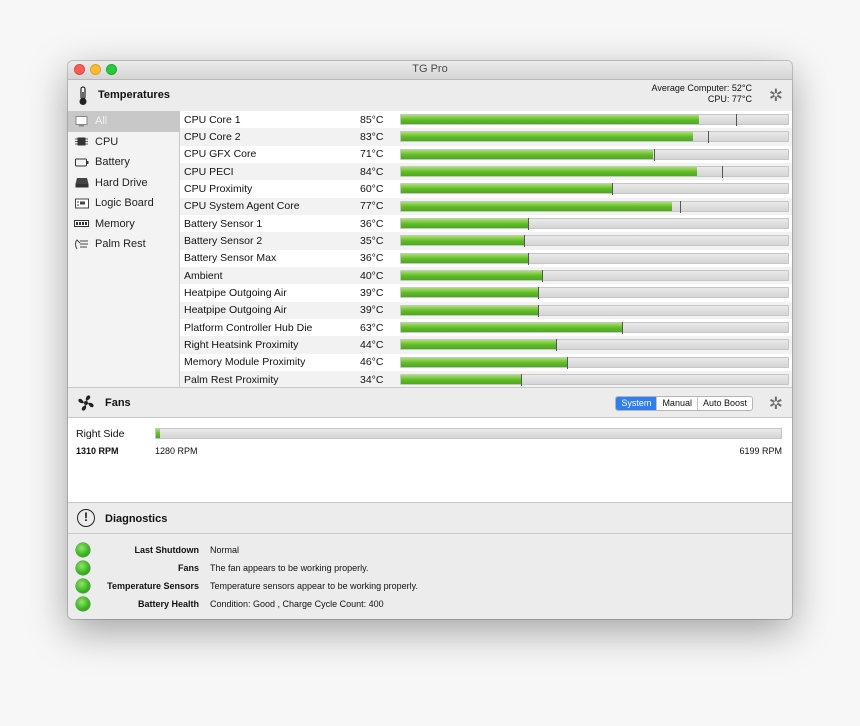 The height and width of the screenshot is (726, 860). Describe the element at coordinates (372, 310) in the screenshot. I see `sensor-temperature: 39°C` at that location.